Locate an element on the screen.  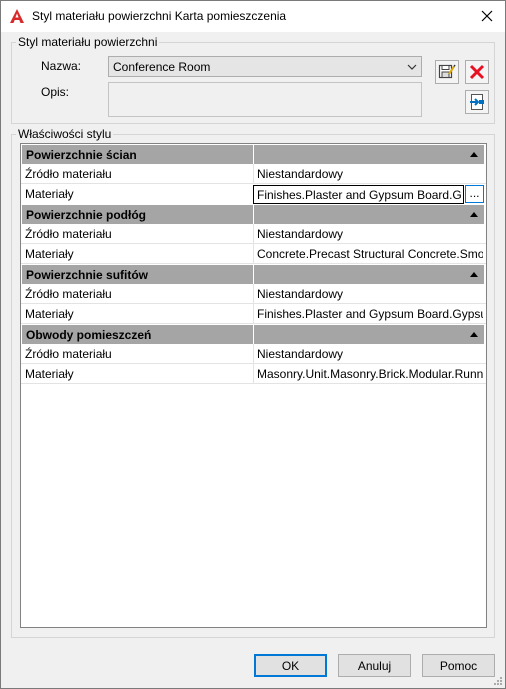
category-room-perimeters: Obwody pomieszczeń is located at coordinates (253, 334).